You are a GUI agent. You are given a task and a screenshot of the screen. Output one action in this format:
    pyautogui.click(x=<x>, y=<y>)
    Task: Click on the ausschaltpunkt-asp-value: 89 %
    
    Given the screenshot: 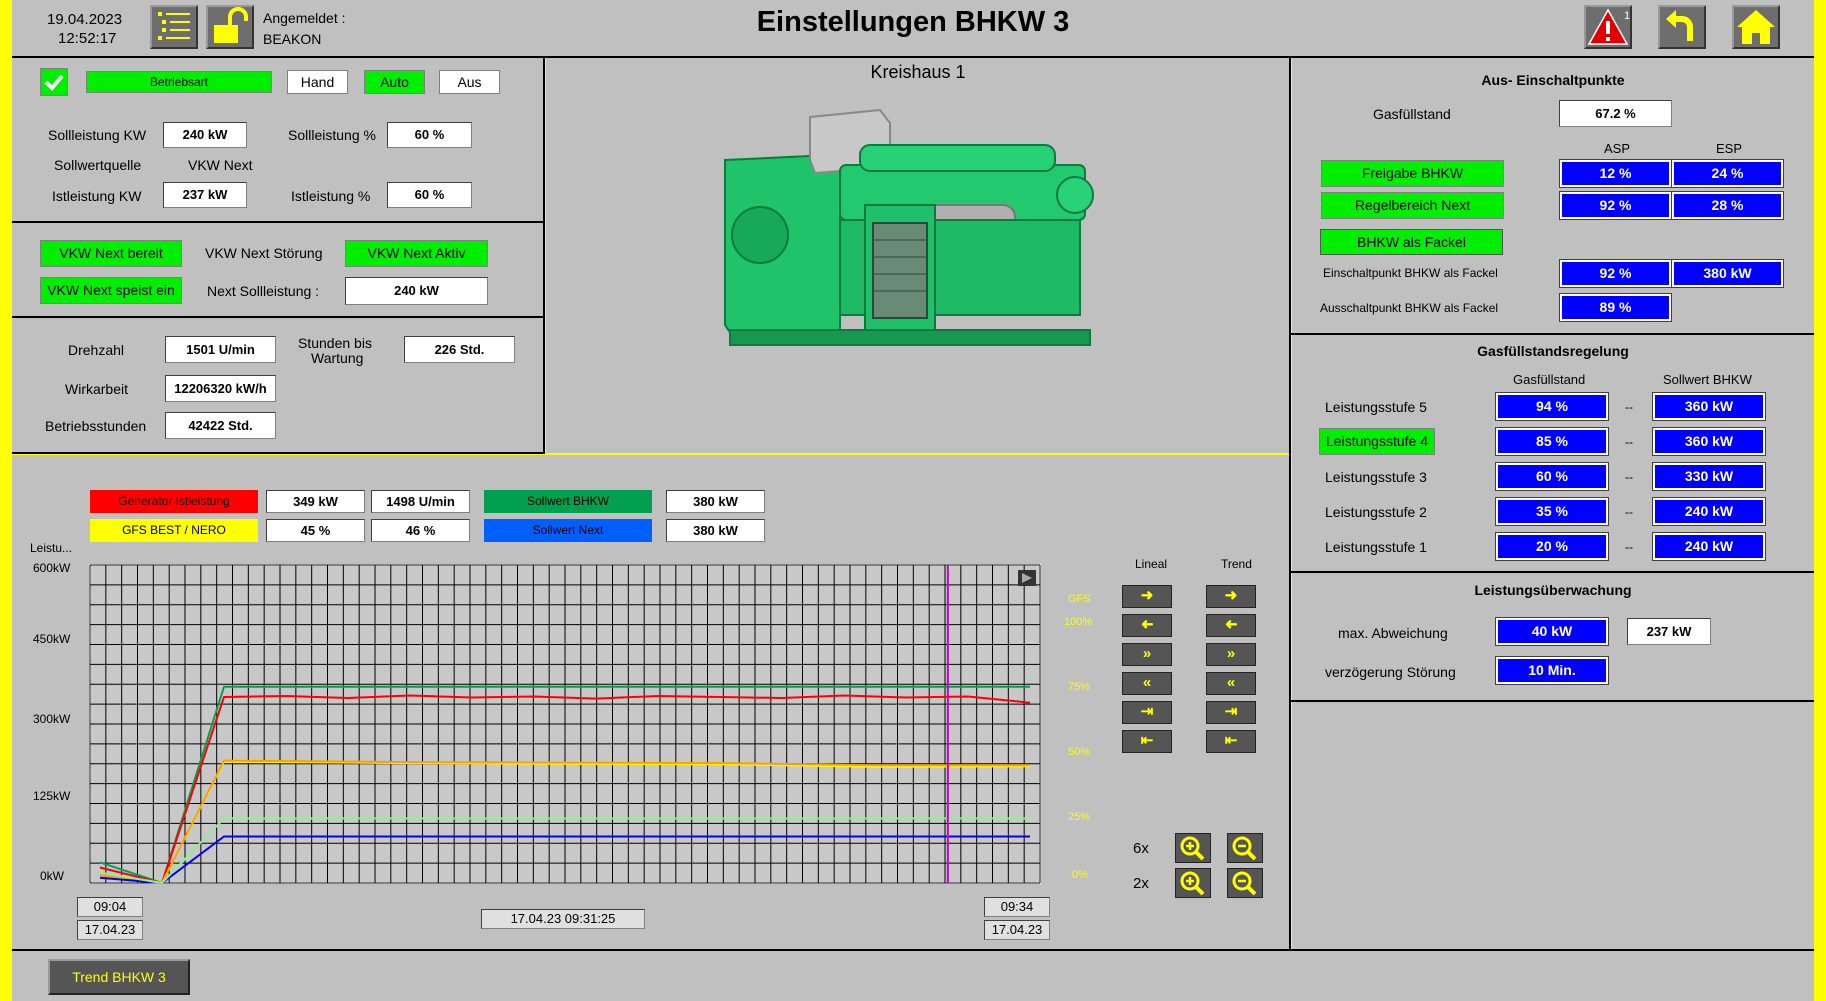 What is the action you would take?
    pyautogui.click(x=1615, y=307)
    